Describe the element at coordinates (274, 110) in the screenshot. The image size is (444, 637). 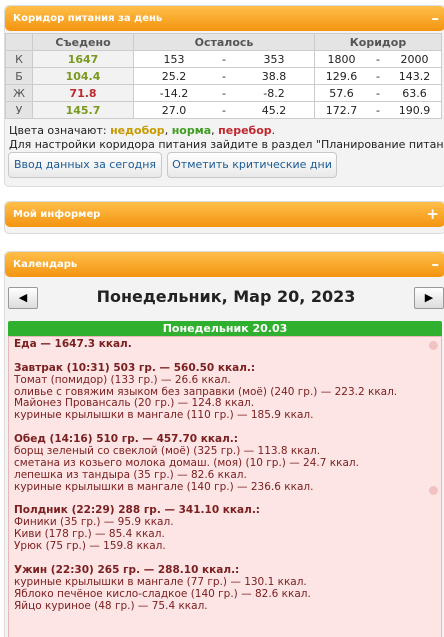
I see `remaining-range-max: 45.2` at that location.